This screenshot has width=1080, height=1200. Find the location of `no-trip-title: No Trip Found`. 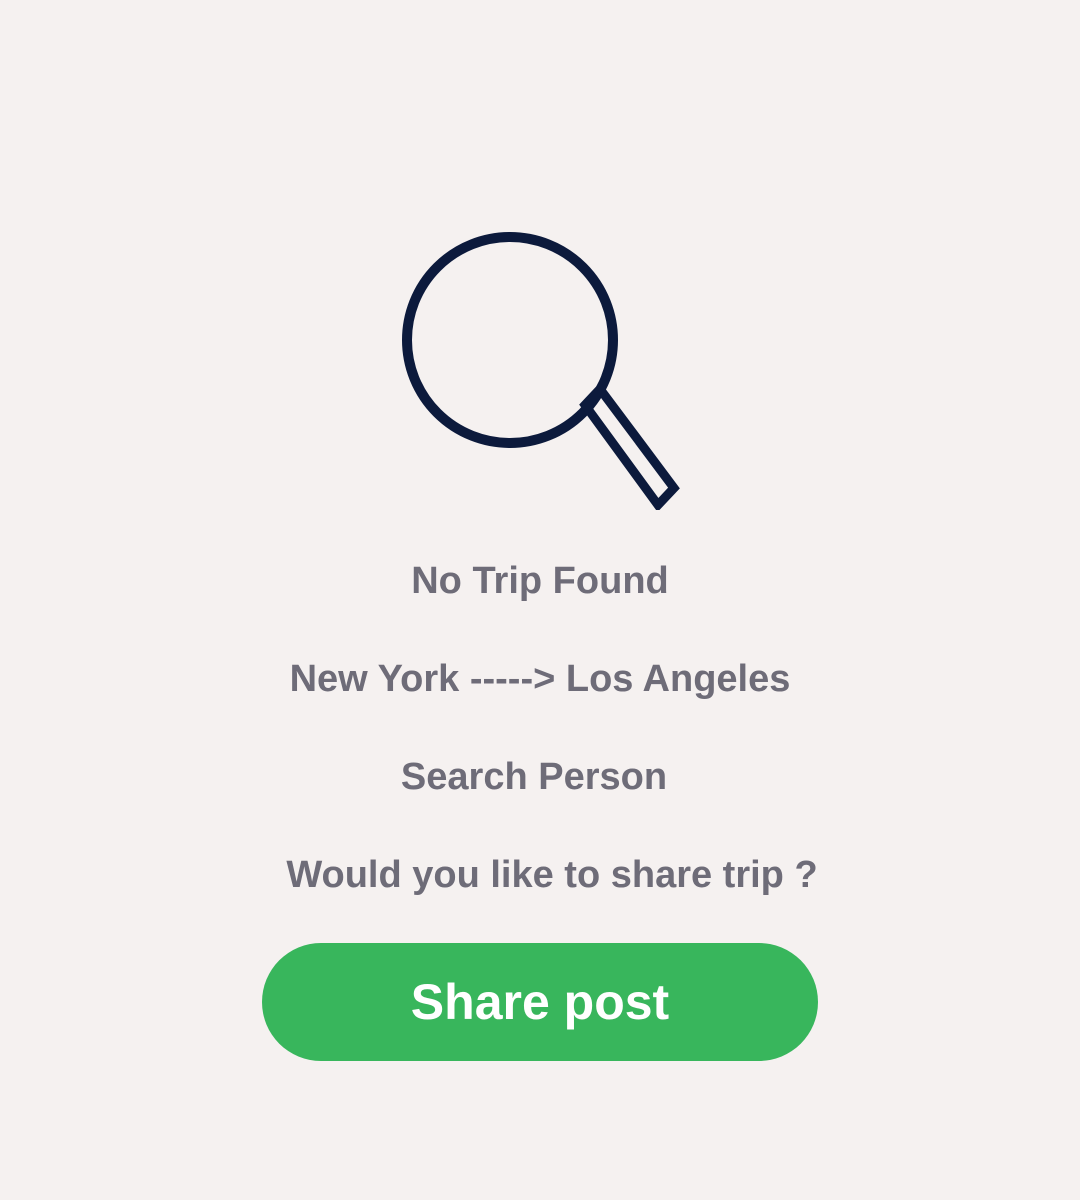

no-trip-title: No Trip Found is located at coordinates (540, 581).